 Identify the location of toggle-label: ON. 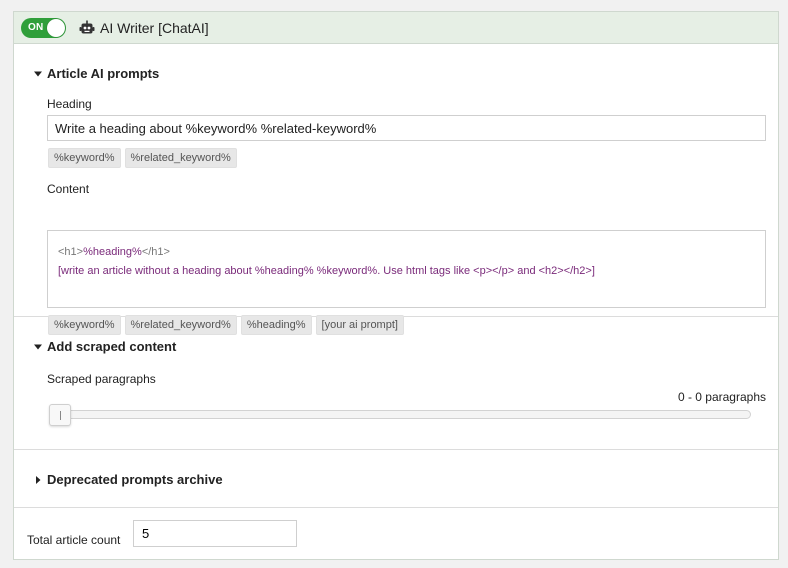
(36, 27).